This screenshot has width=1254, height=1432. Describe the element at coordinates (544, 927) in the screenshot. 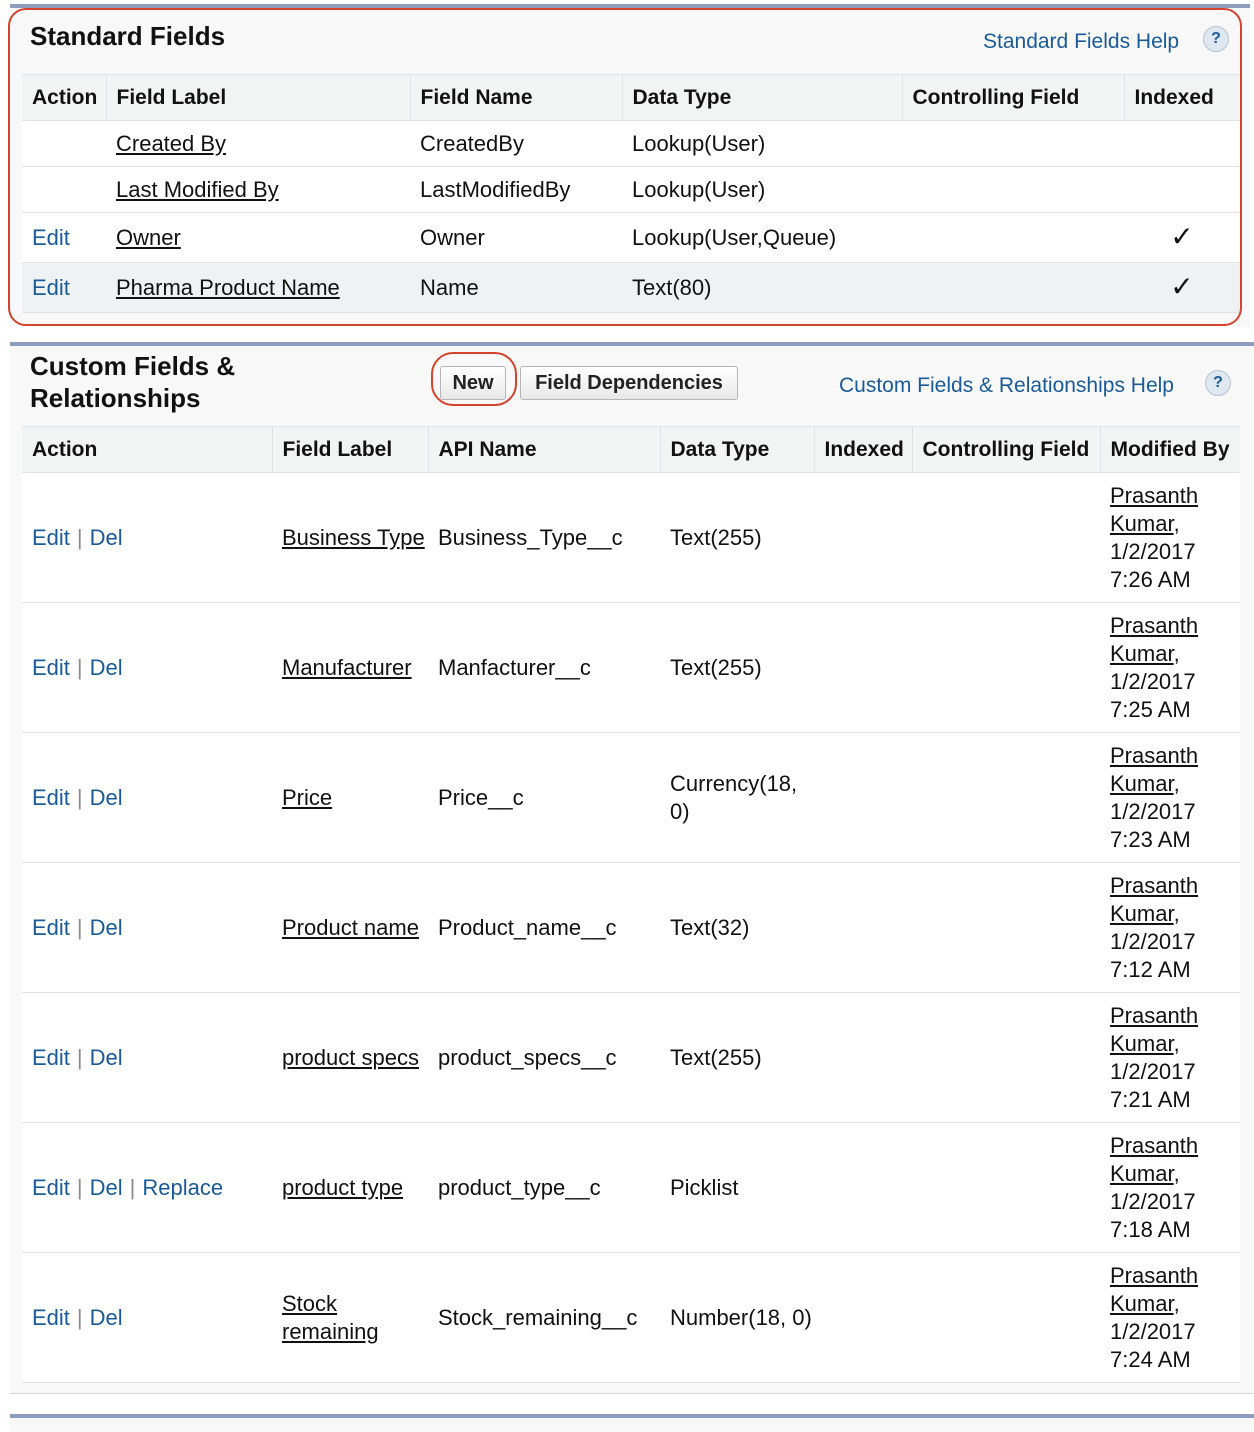

I see `api-name-cell: Product_name__c` at that location.